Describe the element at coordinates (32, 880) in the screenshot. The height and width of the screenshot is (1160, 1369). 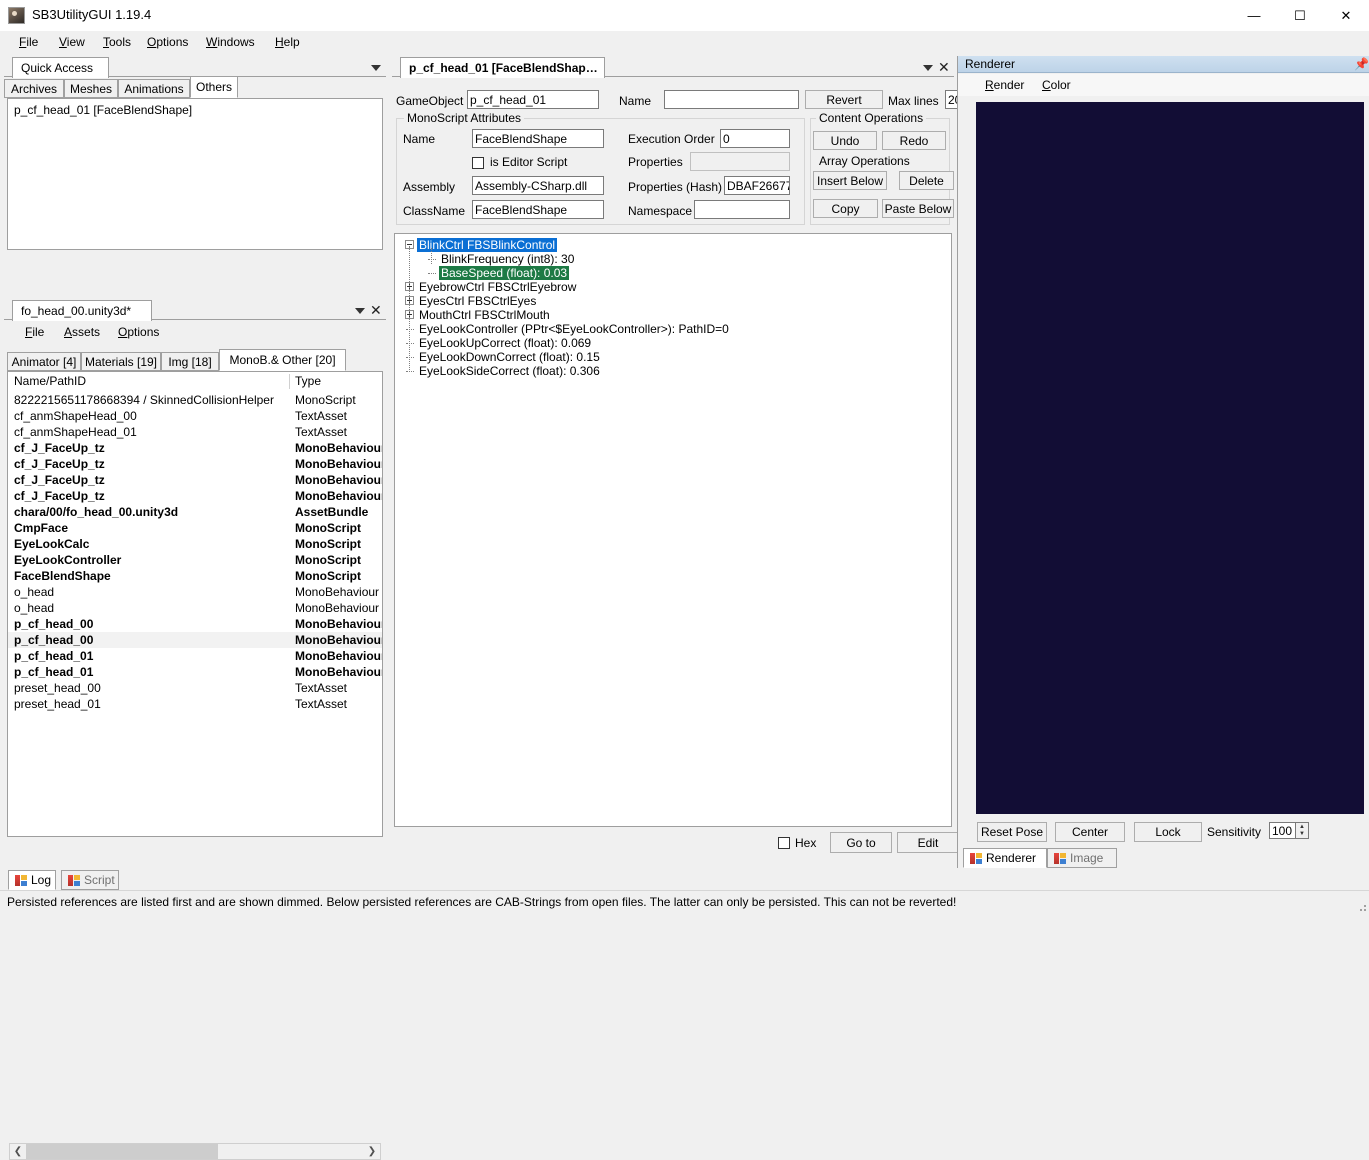
I see `tab-log: Log` at that location.